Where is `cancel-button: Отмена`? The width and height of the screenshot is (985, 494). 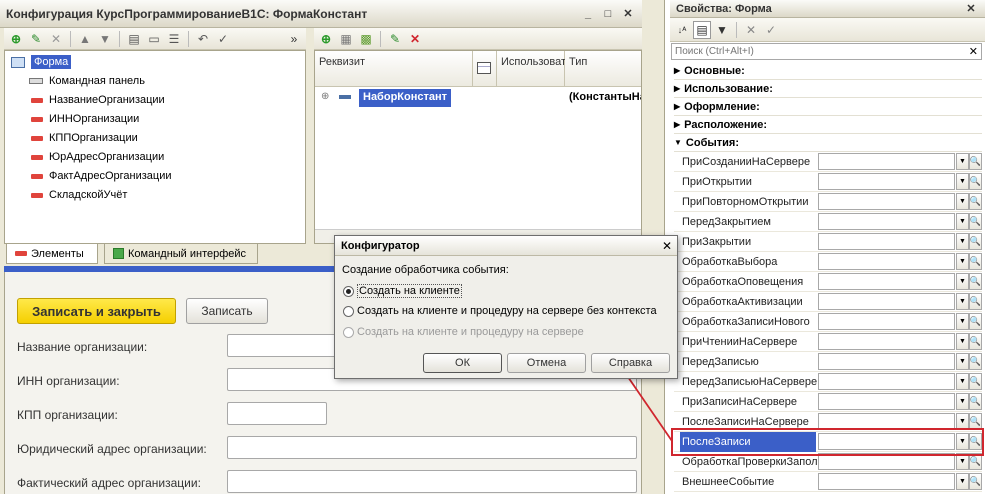
cancel-button: Отмена is located at coordinates (546, 363).